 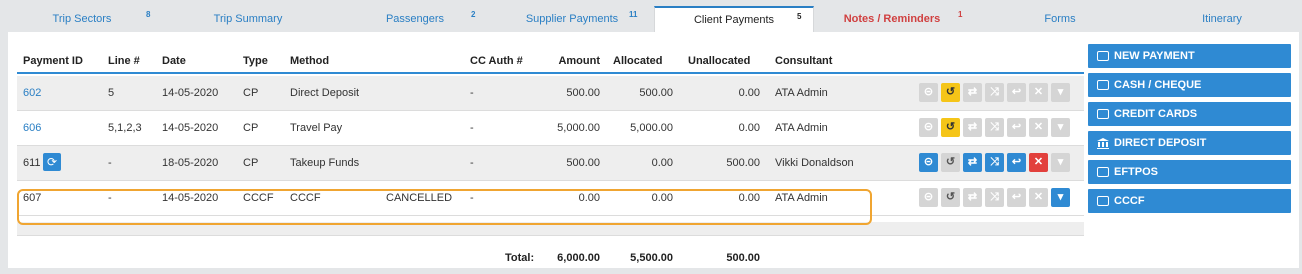 I want to click on button-label: NEW PAYMENT, so click(x=1154, y=56).